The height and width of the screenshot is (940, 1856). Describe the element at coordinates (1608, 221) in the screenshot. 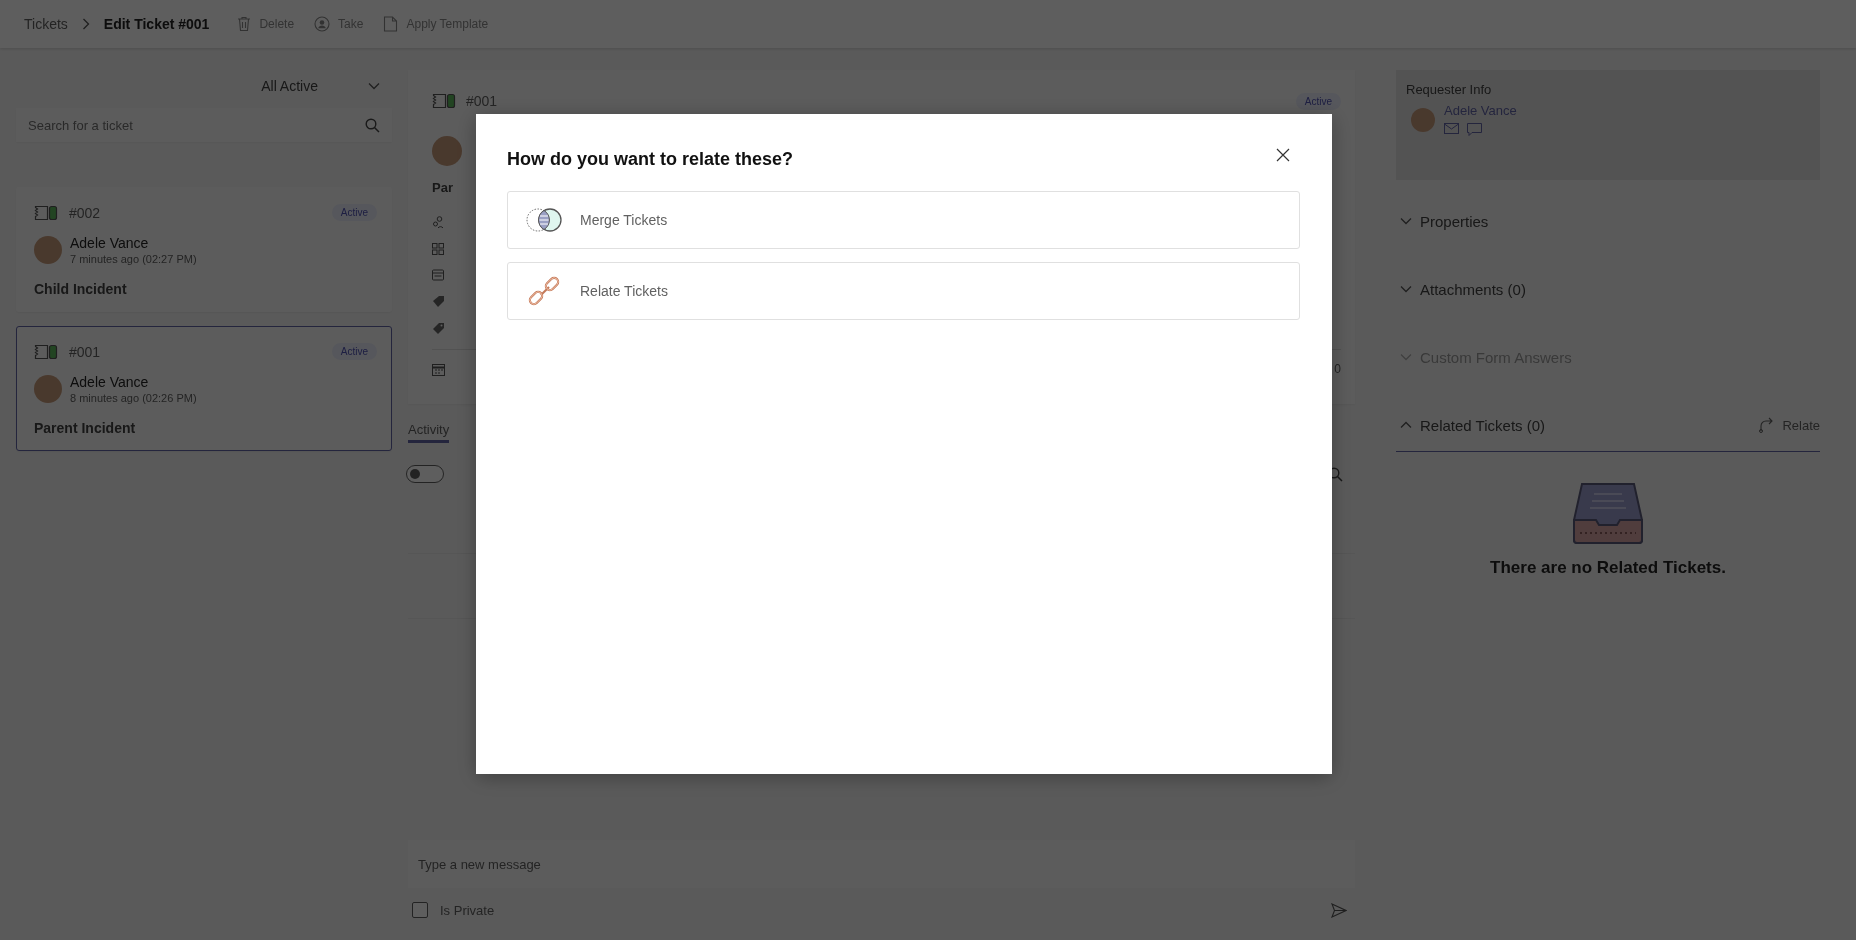

I see `section-header: Properties` at that location.